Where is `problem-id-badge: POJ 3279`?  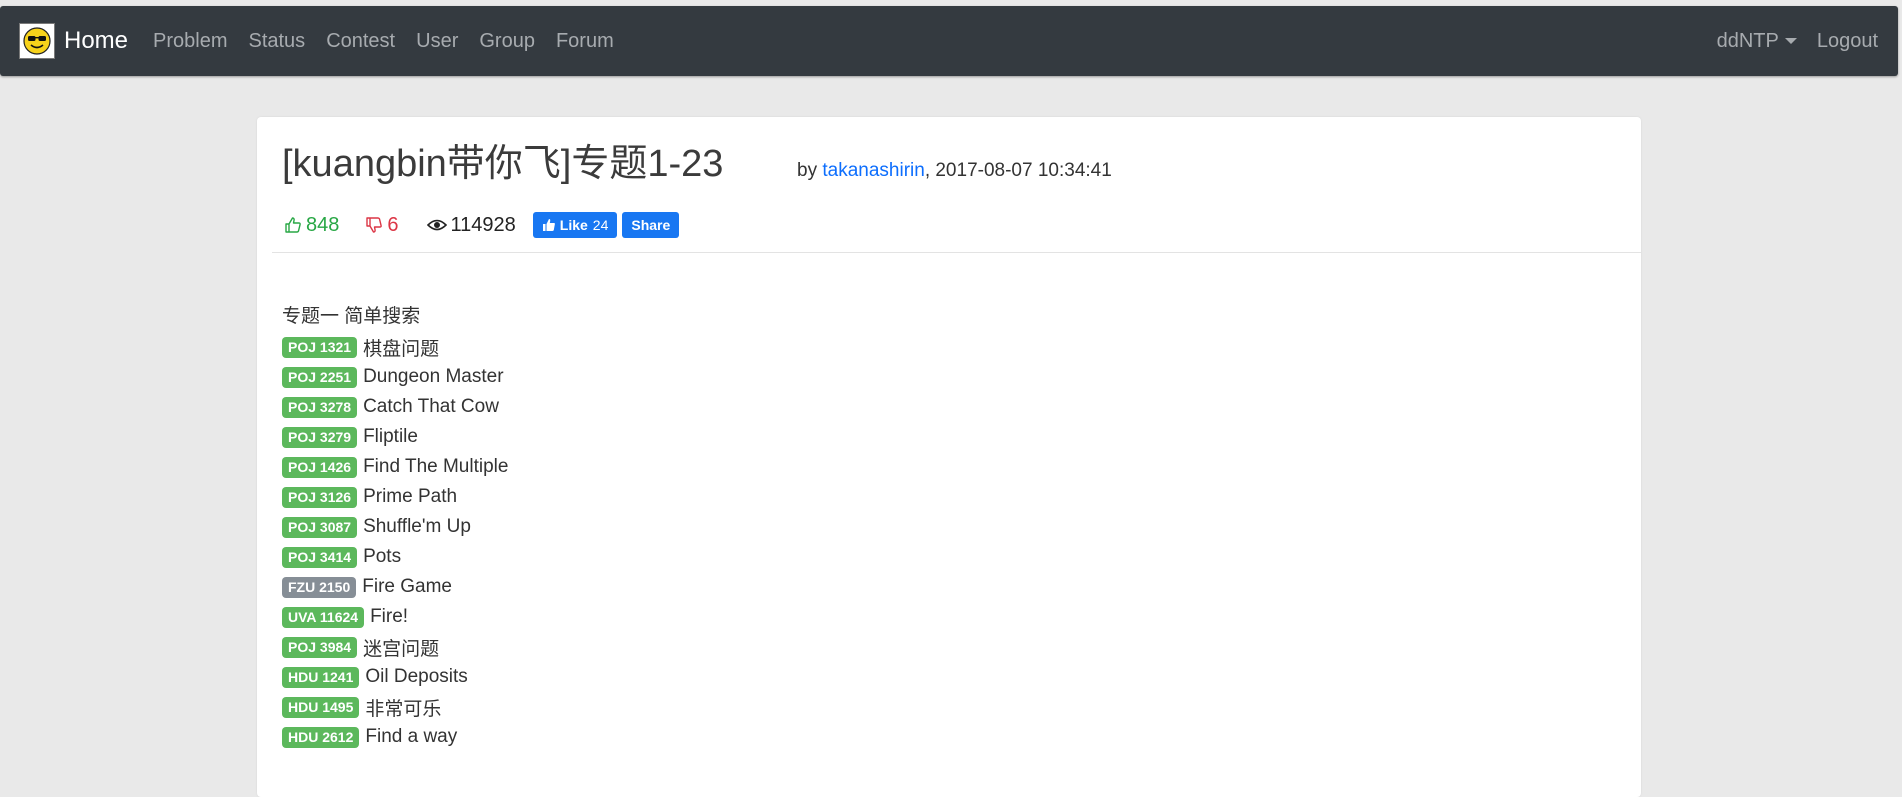
problem-id-badge: POJ 3279 is located at coordinates (320, 437).